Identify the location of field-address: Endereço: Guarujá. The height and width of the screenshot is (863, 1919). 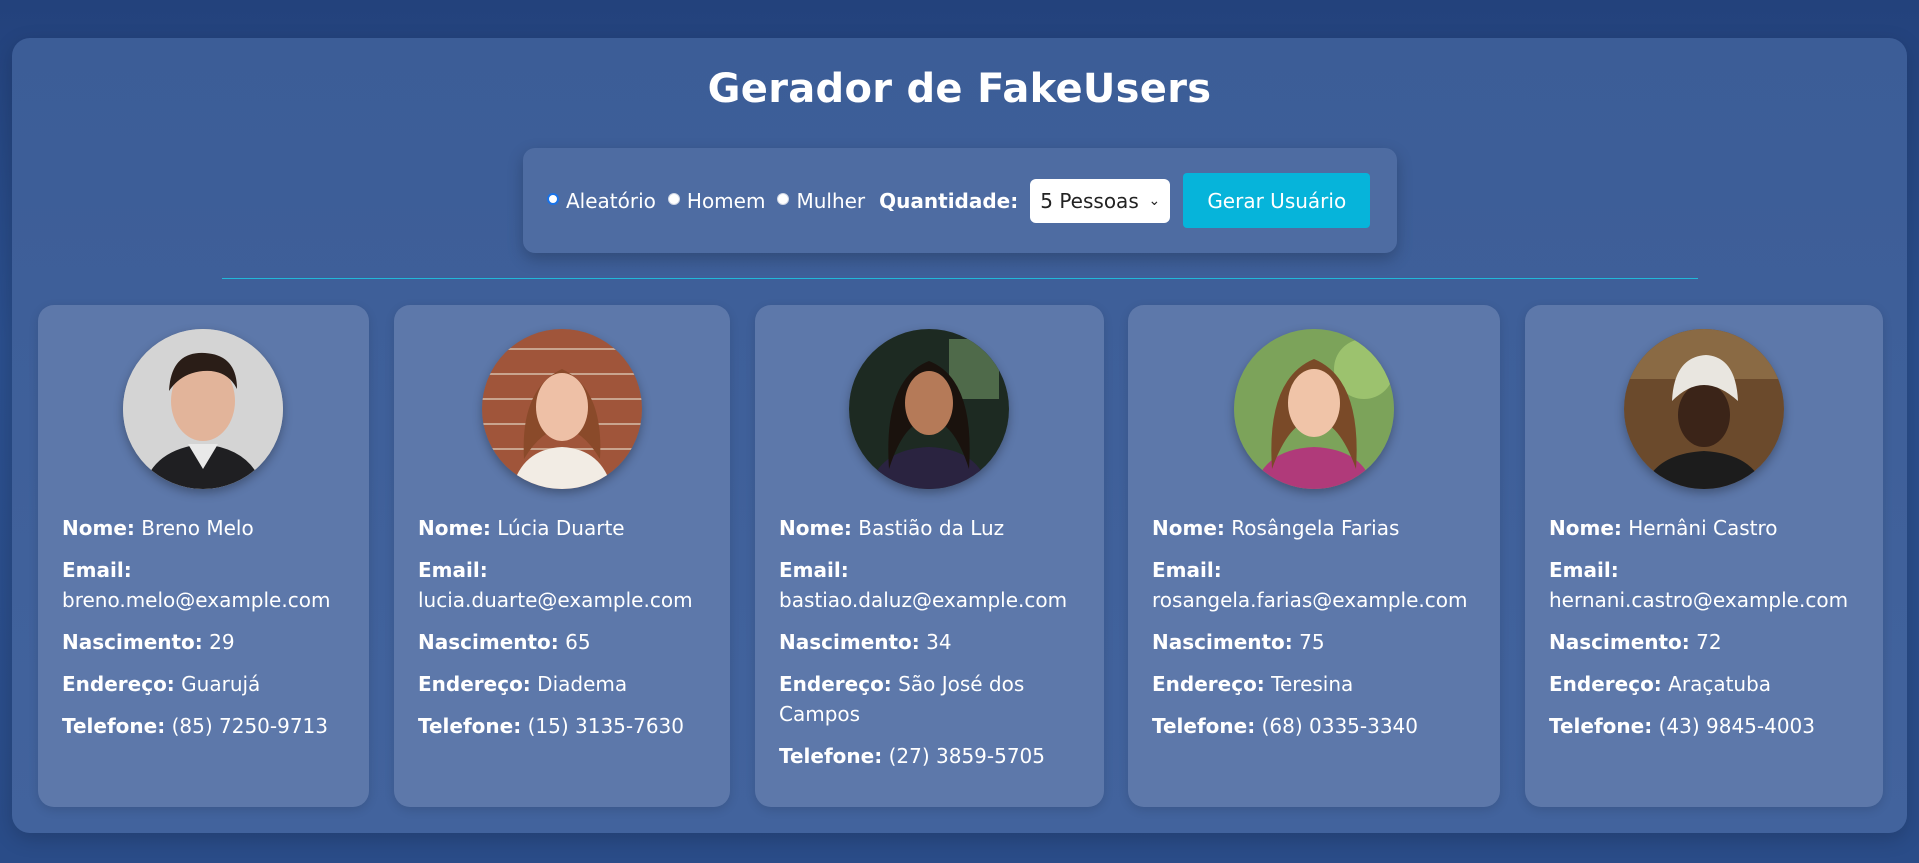
(210, 684).